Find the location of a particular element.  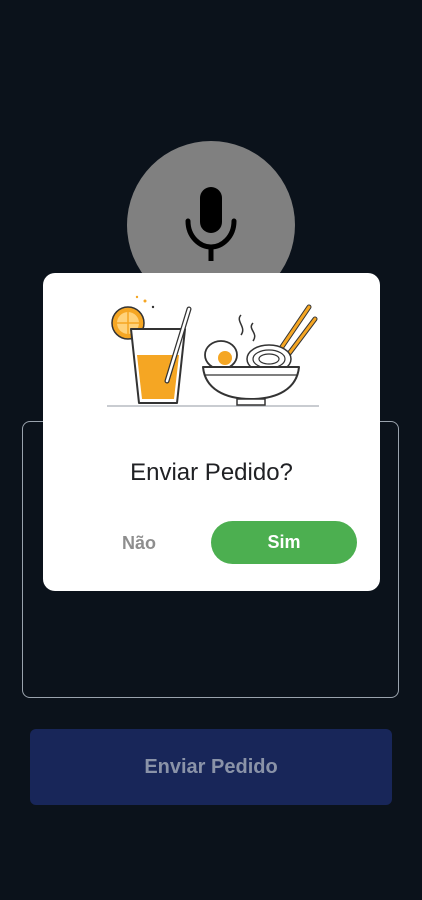

yes-button-label: Sim is located at coordinates (284, 542).